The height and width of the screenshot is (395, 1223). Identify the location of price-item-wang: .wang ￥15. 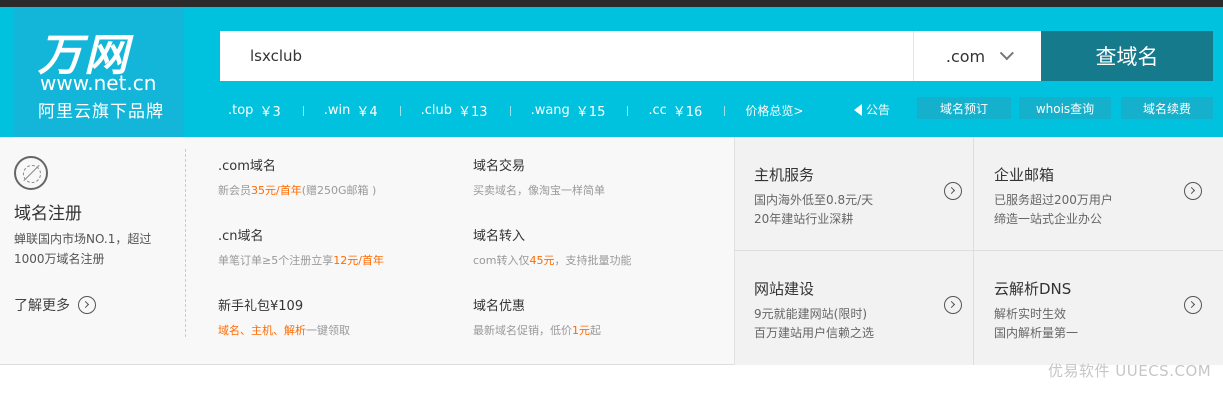
(590, 110).